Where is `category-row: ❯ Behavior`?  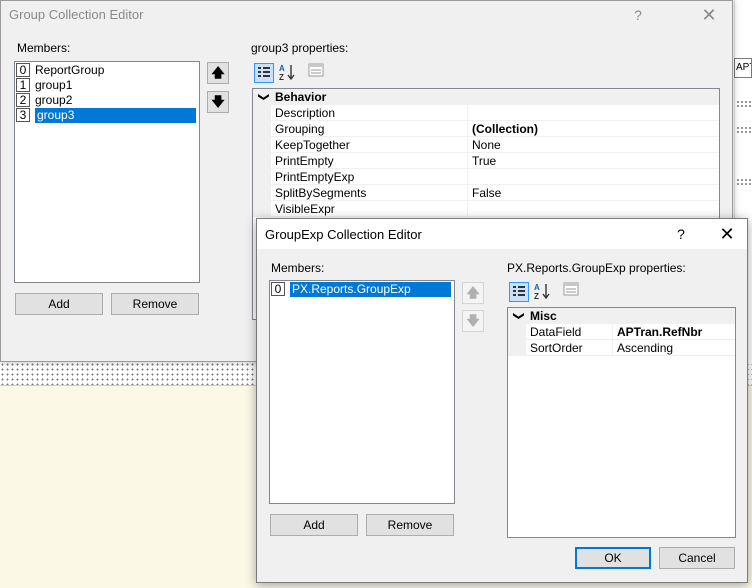 category-row: ❯ Behavior is located at coordinates (486, 97).